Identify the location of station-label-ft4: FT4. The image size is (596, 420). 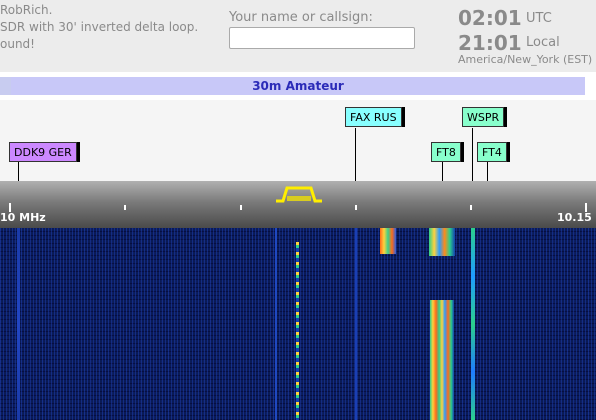
(492, 152).